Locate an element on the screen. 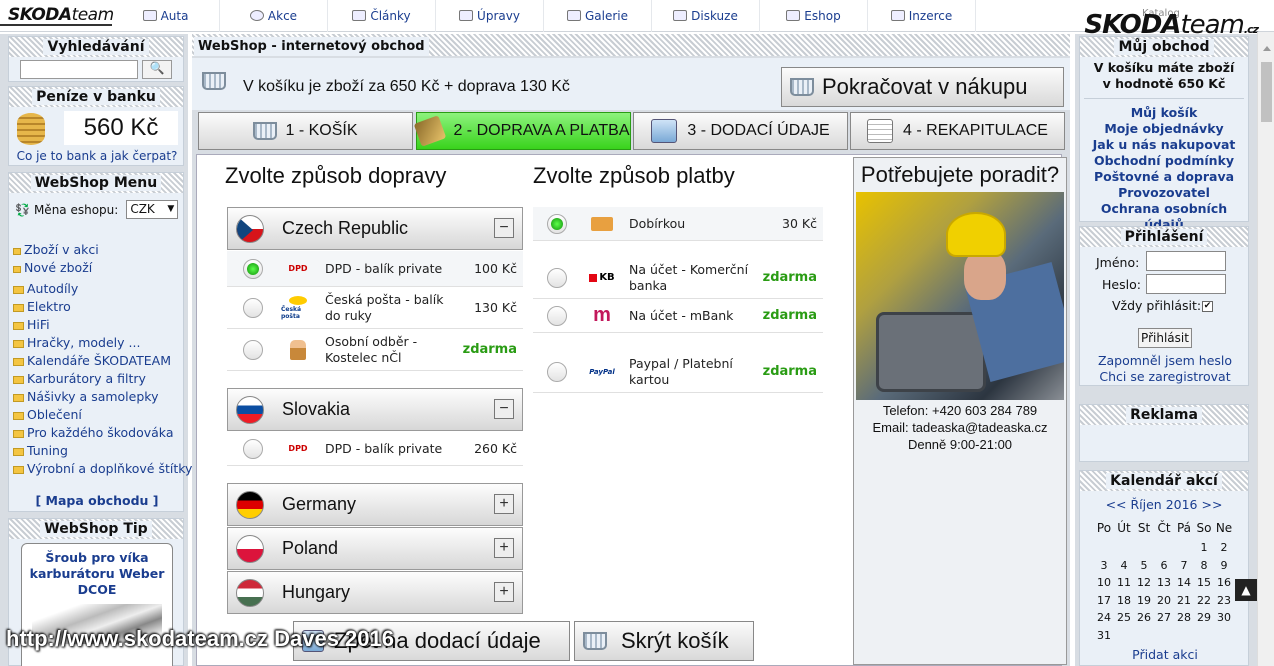 This screenshot has width=1274, height=666. calendar-day: 21 is located at coordinates (1184, 600).